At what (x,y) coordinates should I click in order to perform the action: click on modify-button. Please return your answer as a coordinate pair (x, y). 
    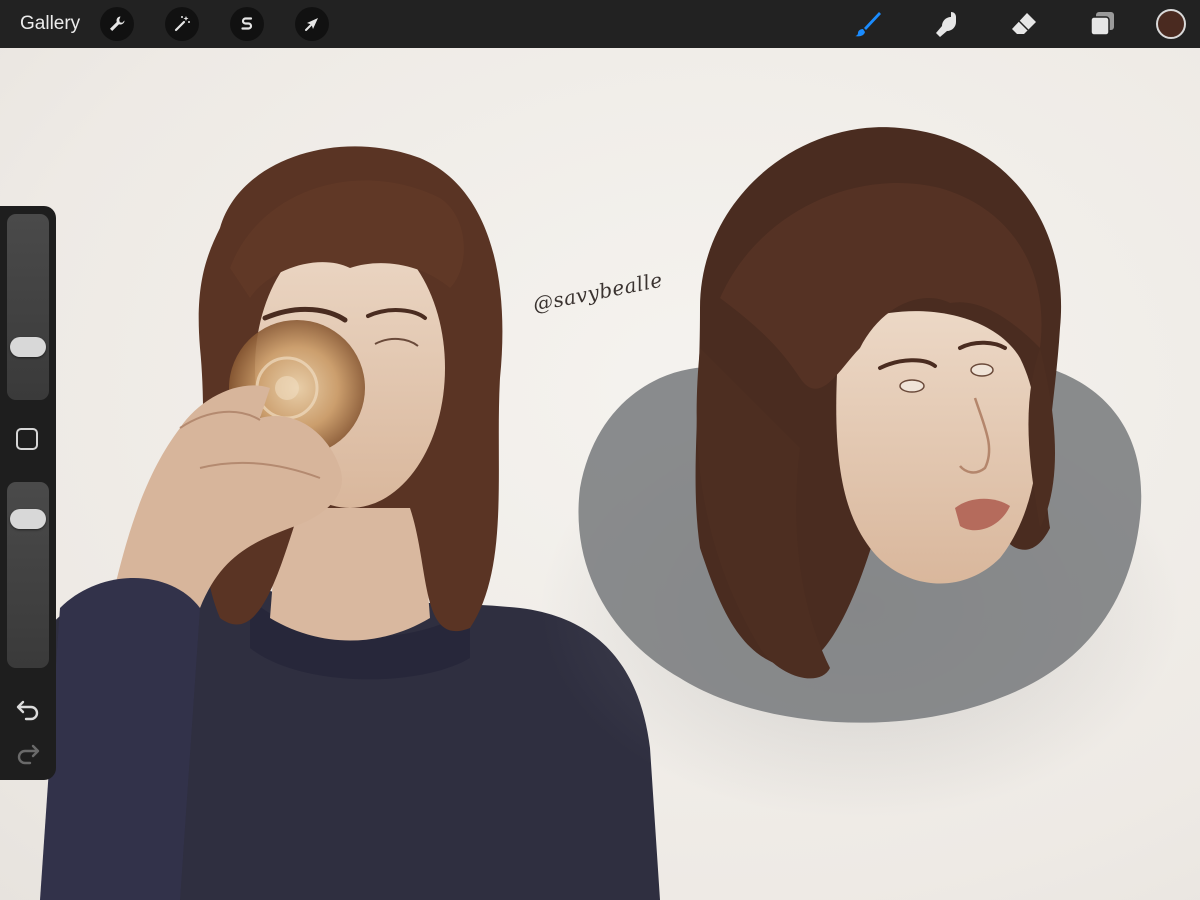
    Looking at the image, I should click on (27, 439).